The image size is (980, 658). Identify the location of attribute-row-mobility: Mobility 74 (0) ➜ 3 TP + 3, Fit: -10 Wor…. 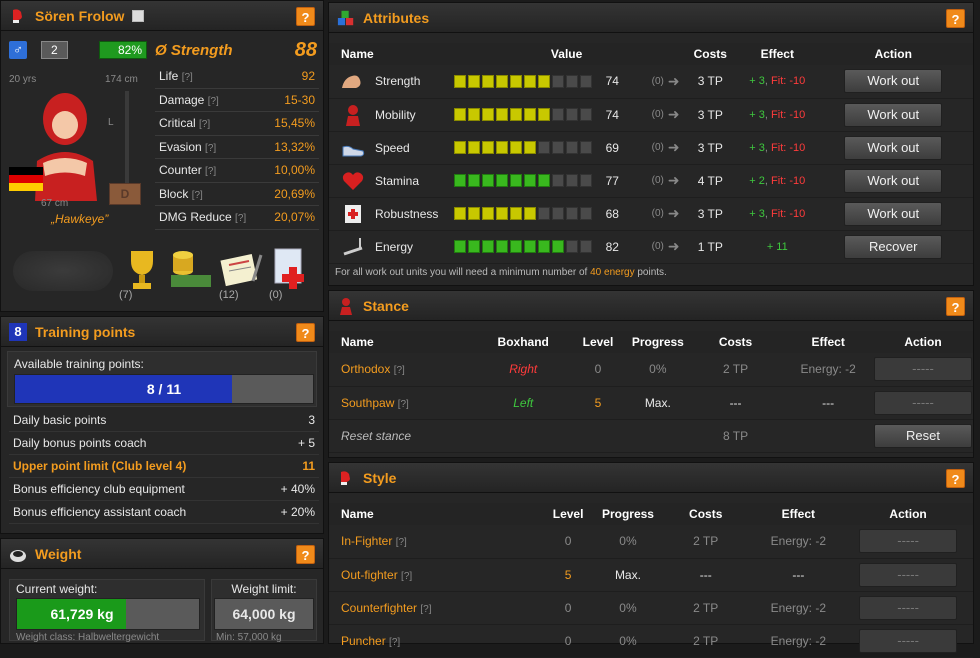
(651, 114).